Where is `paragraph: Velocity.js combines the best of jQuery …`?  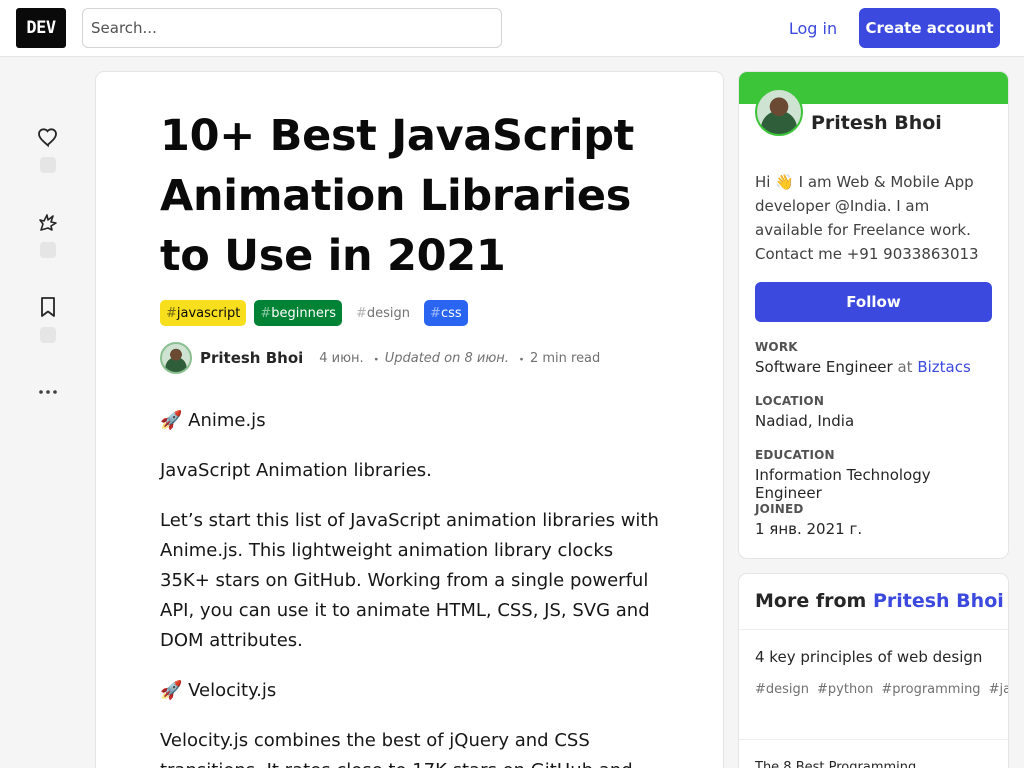 paragraph: Velocity.js combines the best of jQuery … is located at coordinates (396, 749).